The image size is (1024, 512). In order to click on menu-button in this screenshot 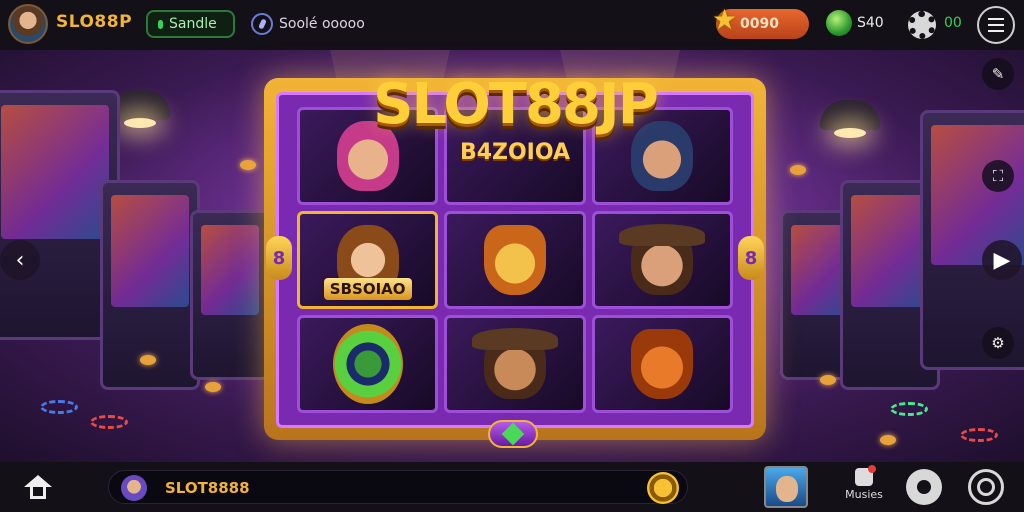, I will do `click(996, 25)`.